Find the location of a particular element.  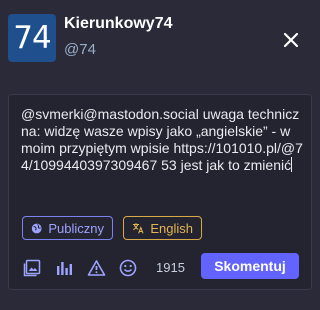

emoji-button is located at coordinates (128, 268).